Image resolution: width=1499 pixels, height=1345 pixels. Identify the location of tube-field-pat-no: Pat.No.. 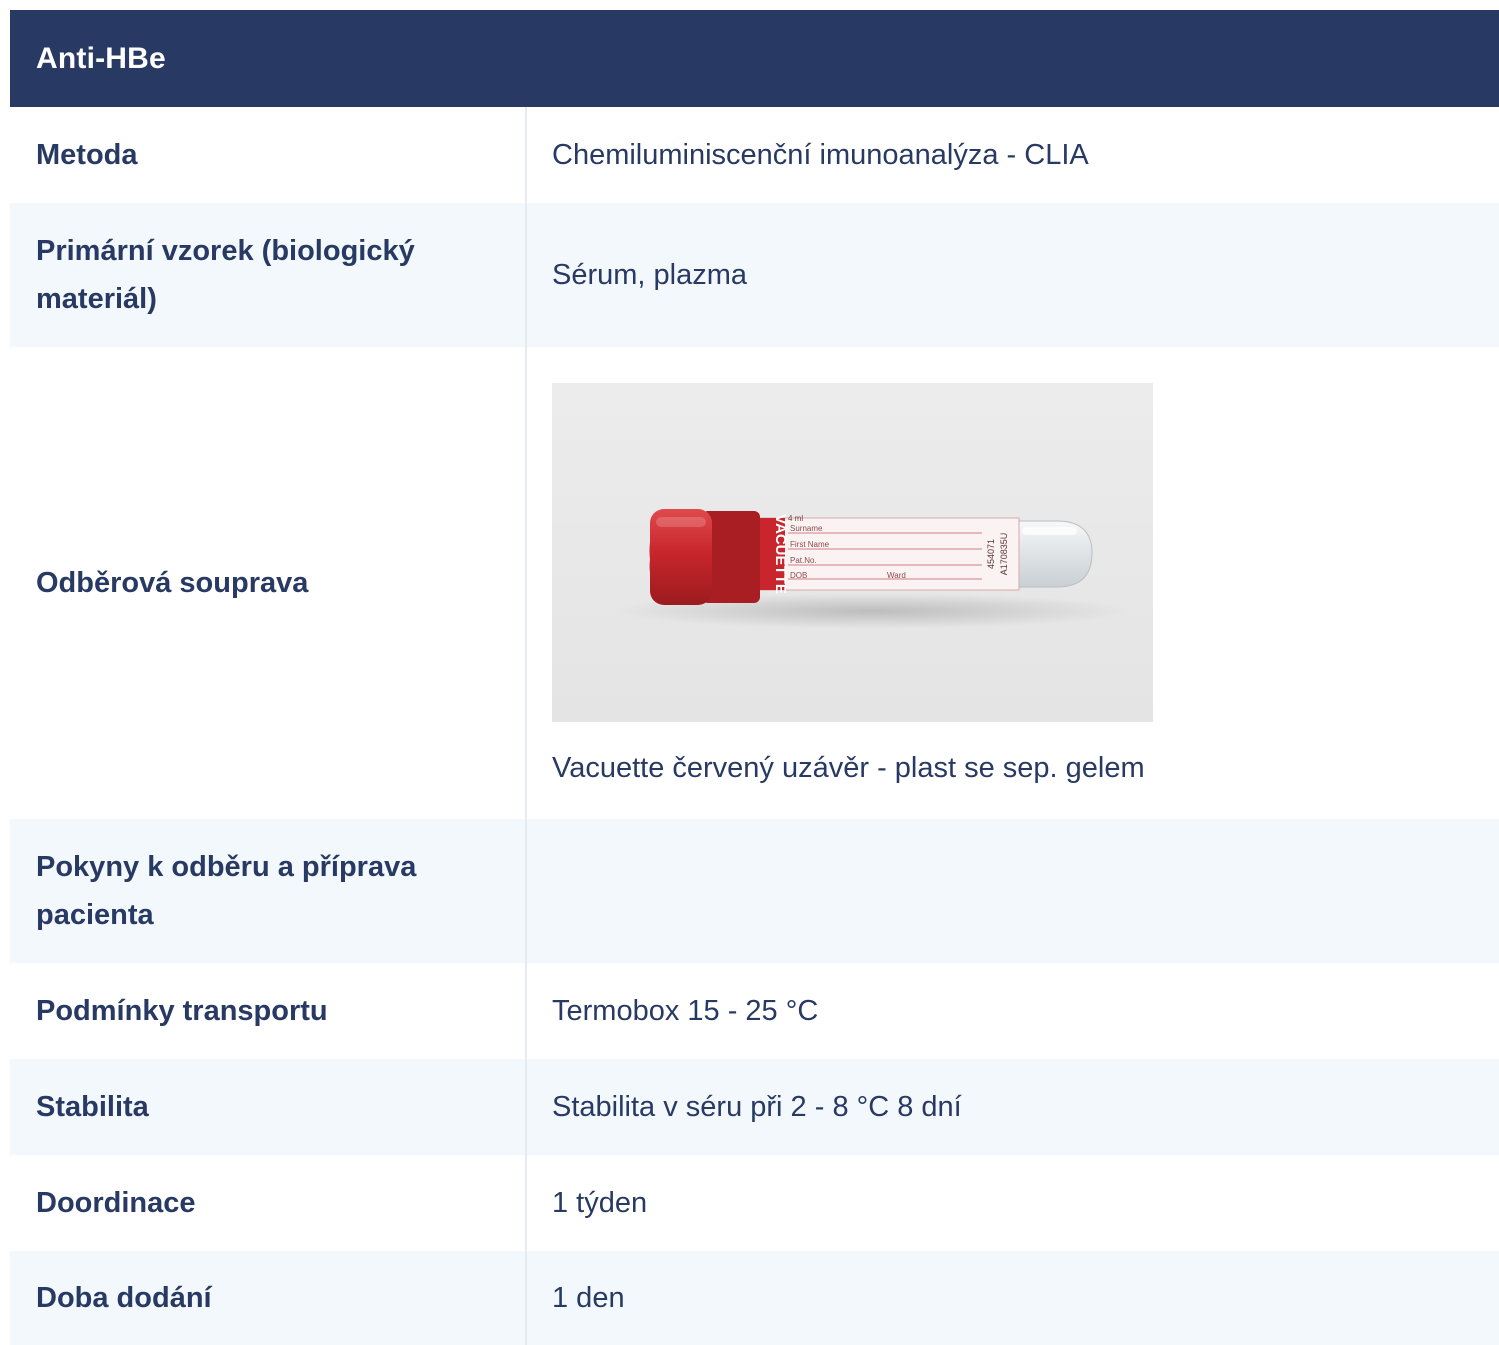
(803, 560).